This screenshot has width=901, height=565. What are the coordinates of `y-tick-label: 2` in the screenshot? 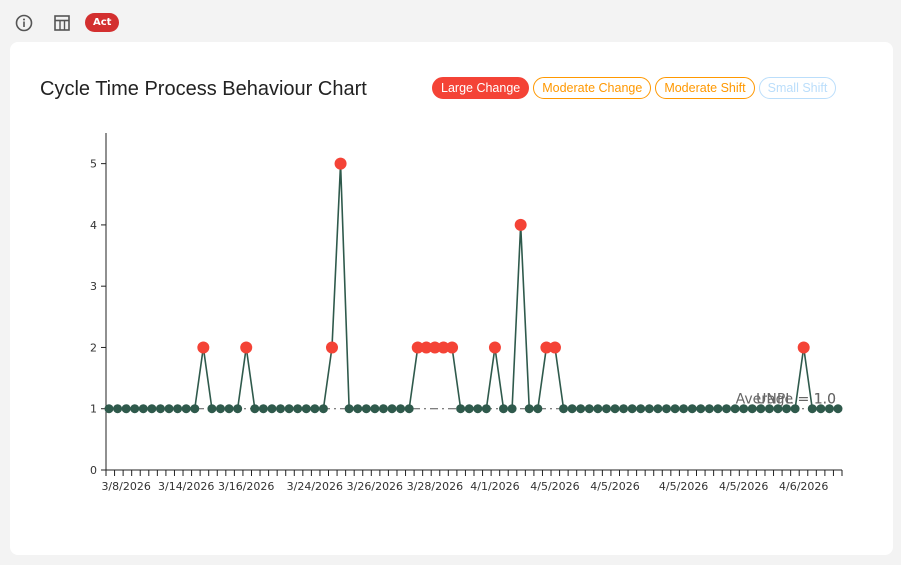 It's located at (93, 347).